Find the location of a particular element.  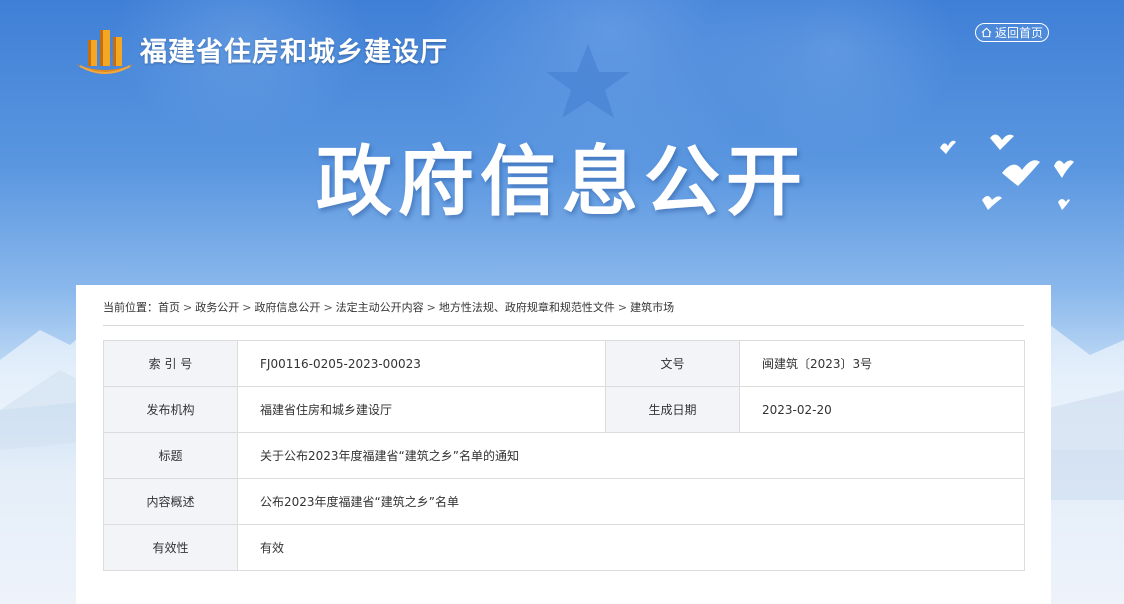

star-emblem-icon is located at coordinates (588, 81).